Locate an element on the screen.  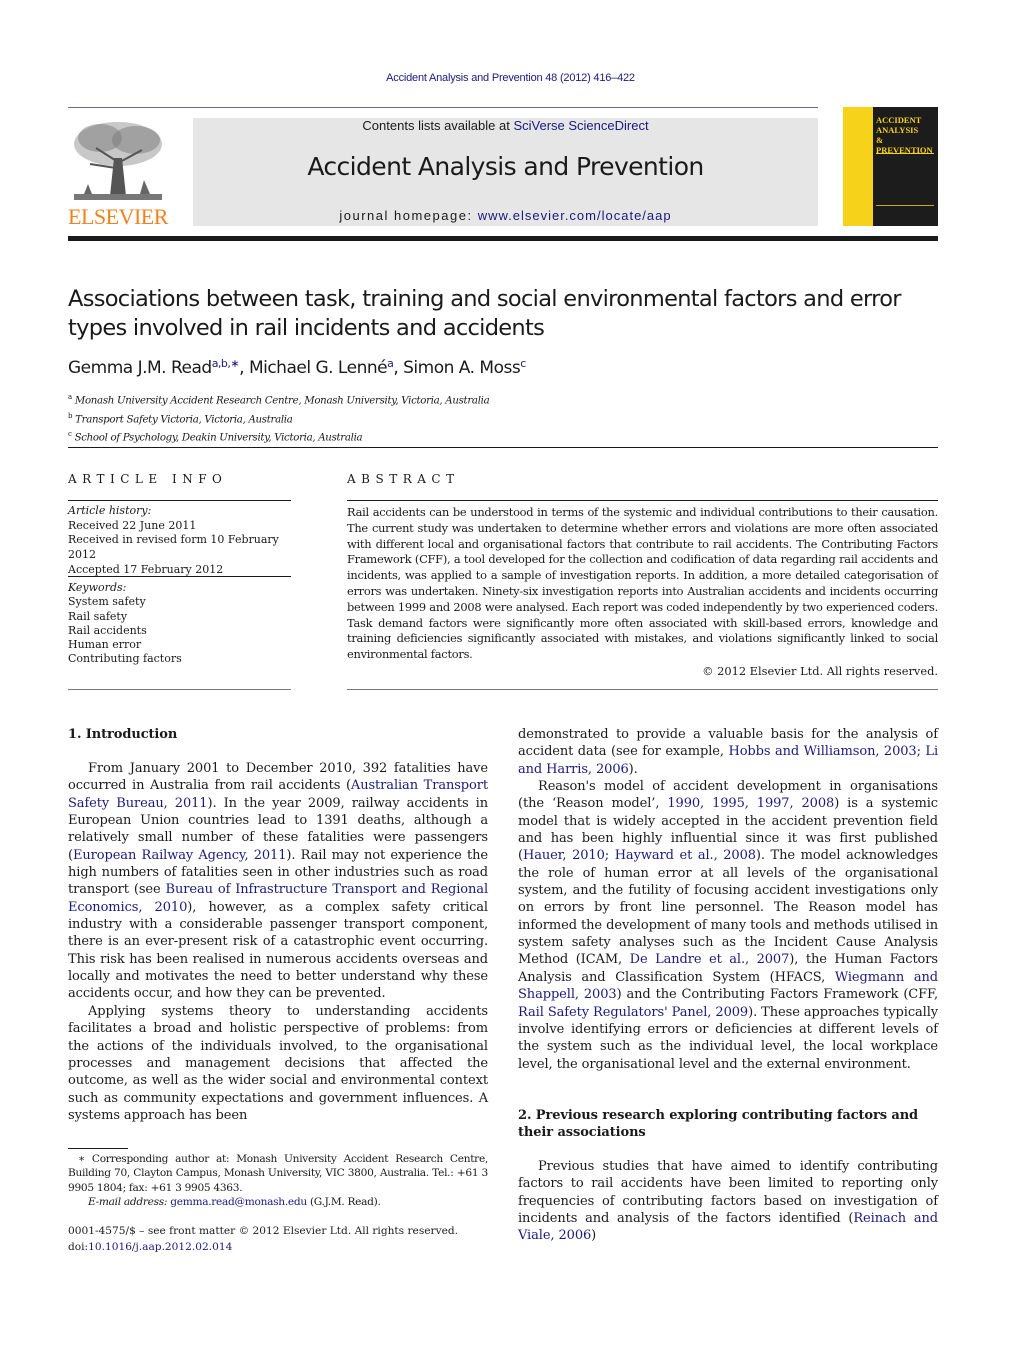
doi-line: doi:10.1016/j.aap.2012.02.014 is located at coordinates (278, 1248).